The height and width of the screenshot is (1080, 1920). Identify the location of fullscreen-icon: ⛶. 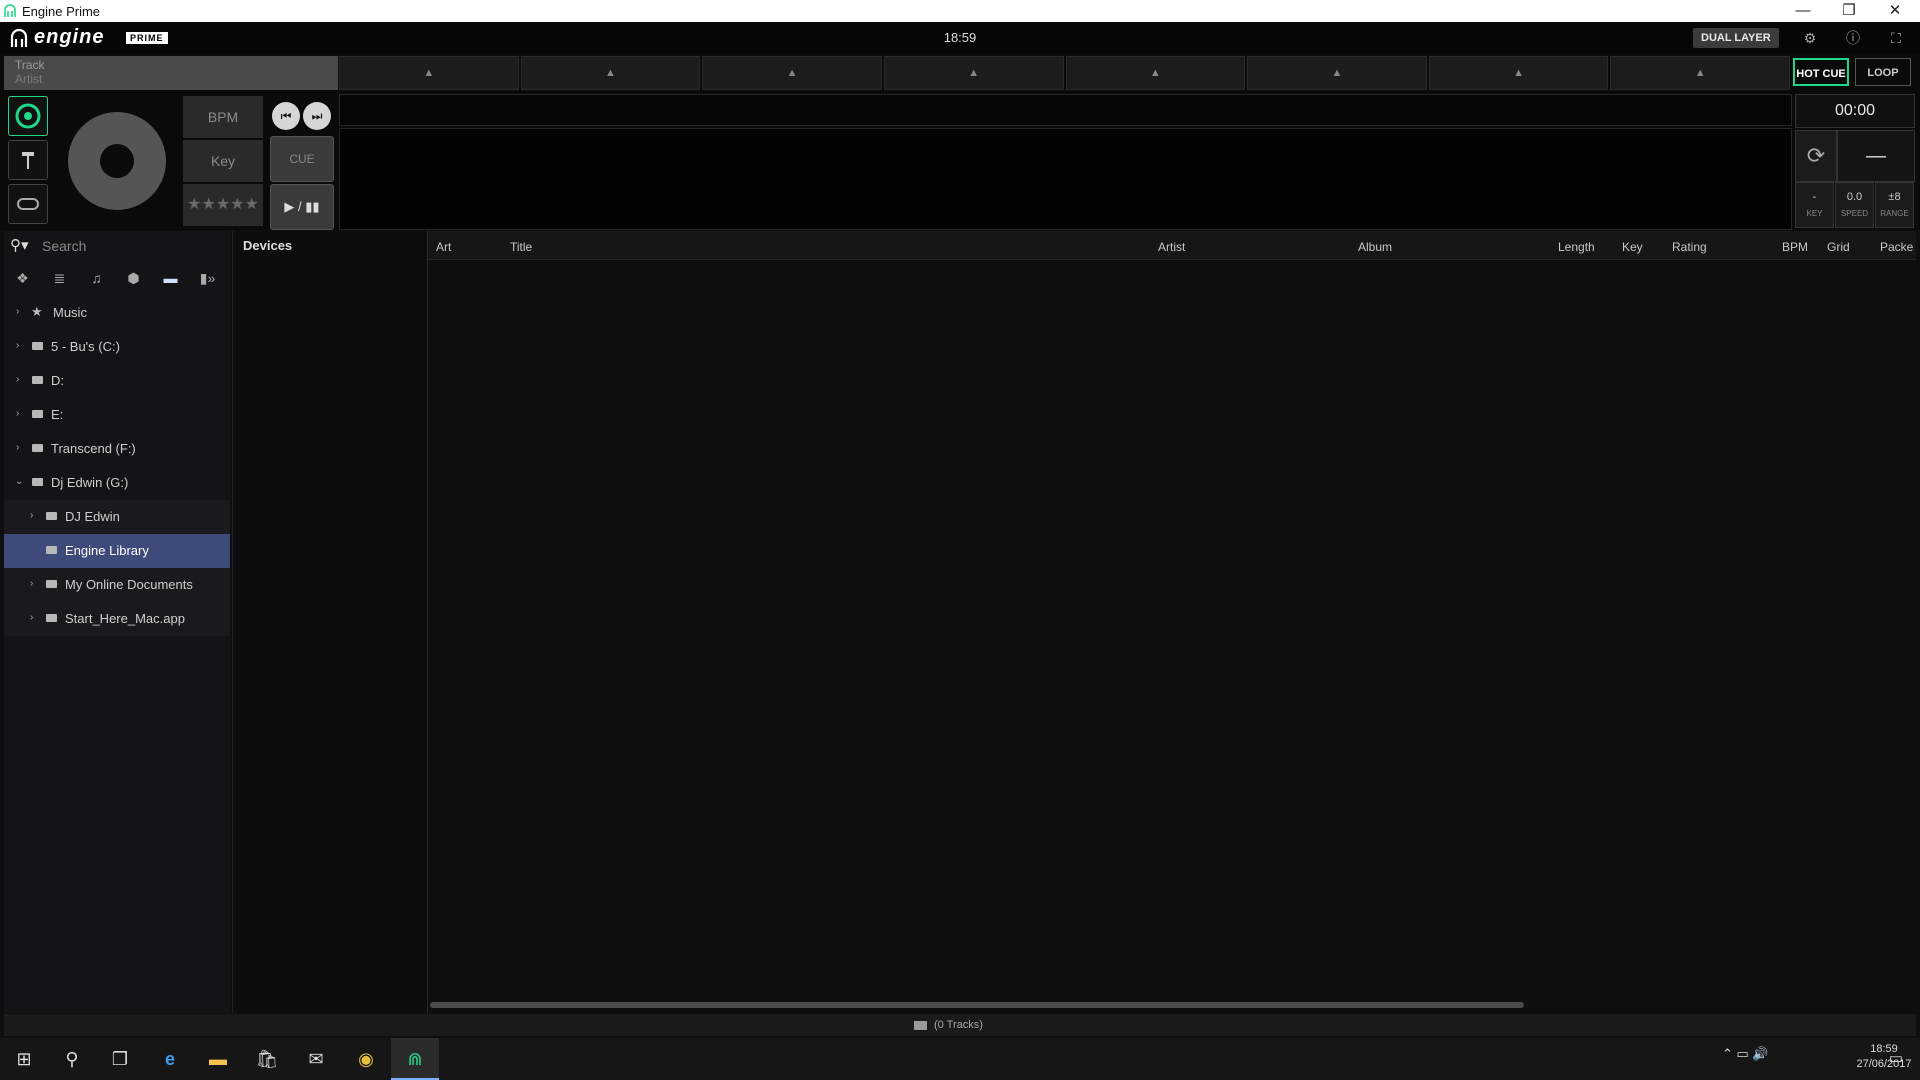
(1896, 38).